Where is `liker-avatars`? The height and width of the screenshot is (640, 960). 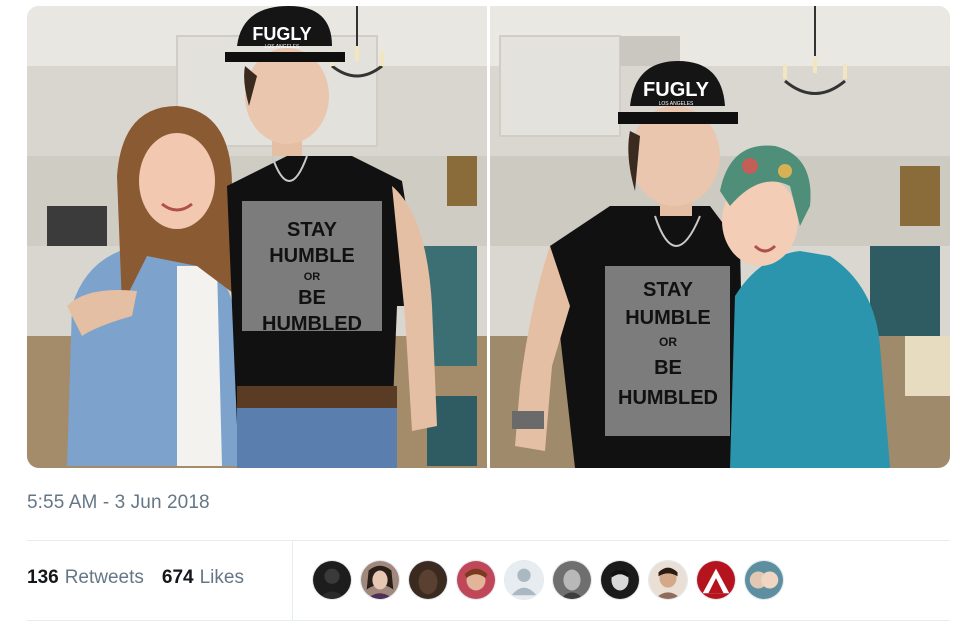 liker-avatars is located at coordinates (548, 580).